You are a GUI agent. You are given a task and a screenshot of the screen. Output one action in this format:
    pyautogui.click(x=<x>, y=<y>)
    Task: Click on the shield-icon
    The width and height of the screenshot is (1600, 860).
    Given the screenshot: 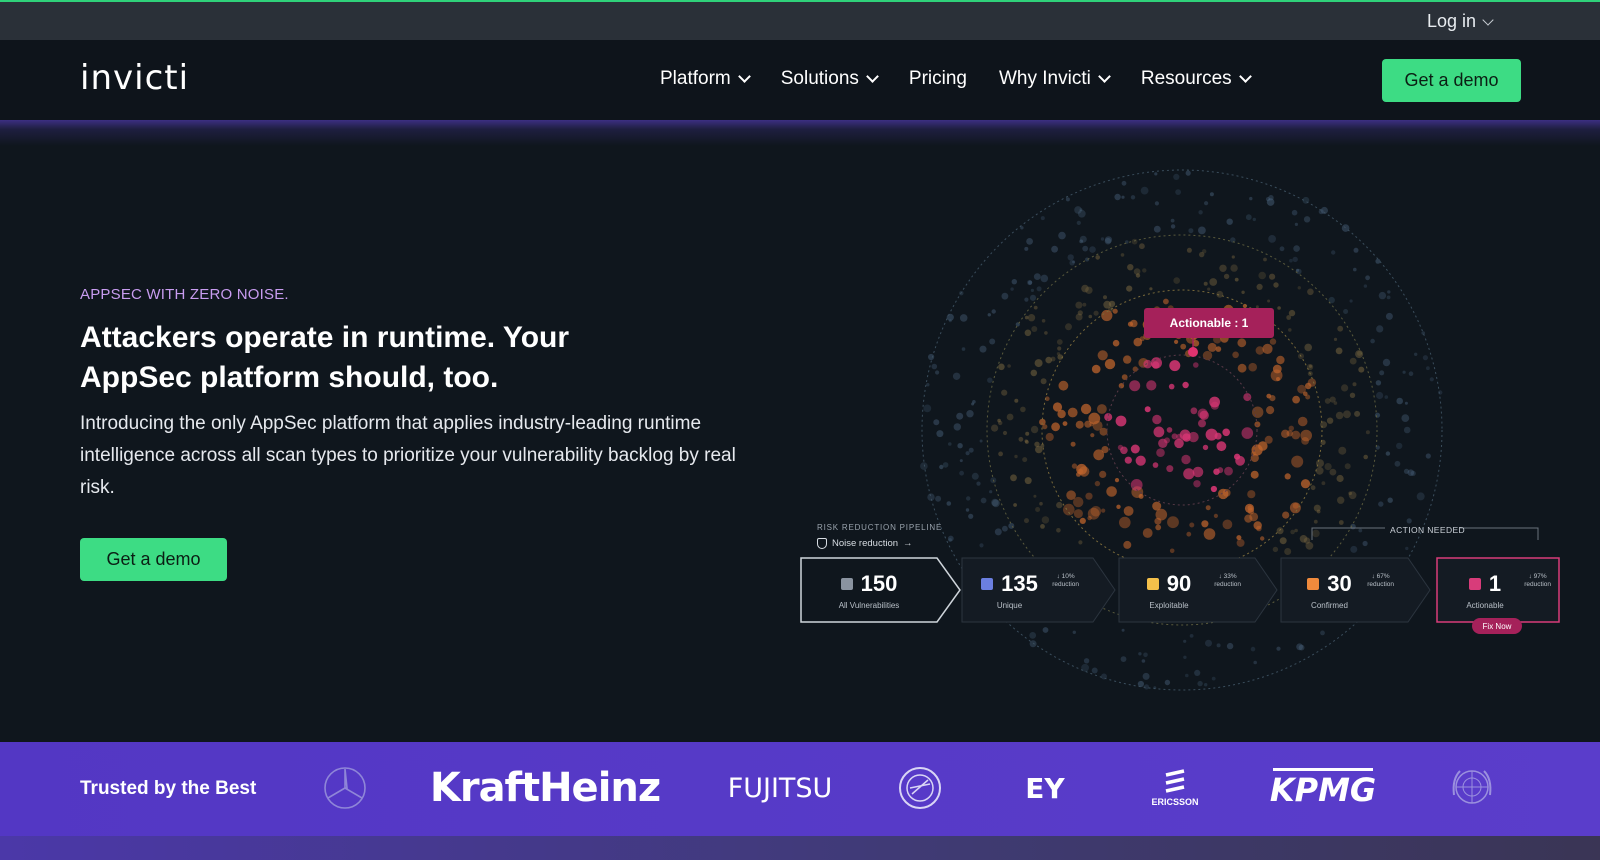 What is the action you would take?
    pyautogui.click(x=822, y=543)
    